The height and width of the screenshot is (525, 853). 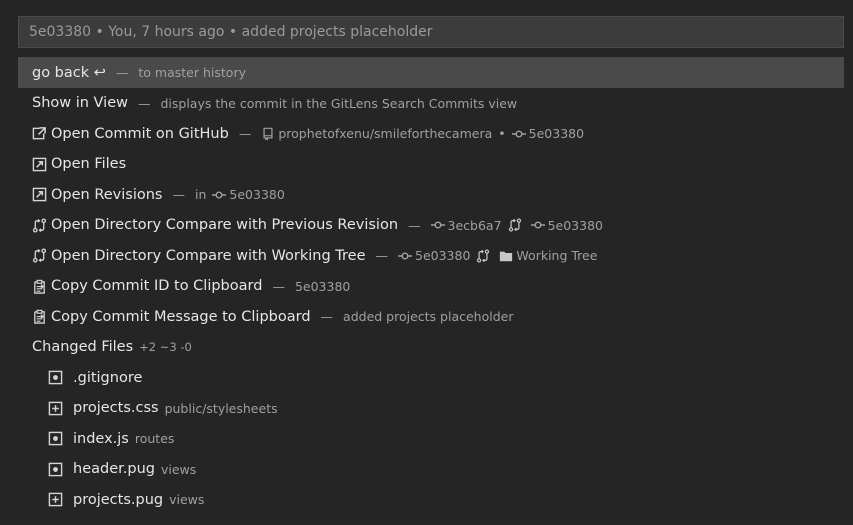 I want to click on open-revisions-label: Open Revisions, so click(x=107, y=194).